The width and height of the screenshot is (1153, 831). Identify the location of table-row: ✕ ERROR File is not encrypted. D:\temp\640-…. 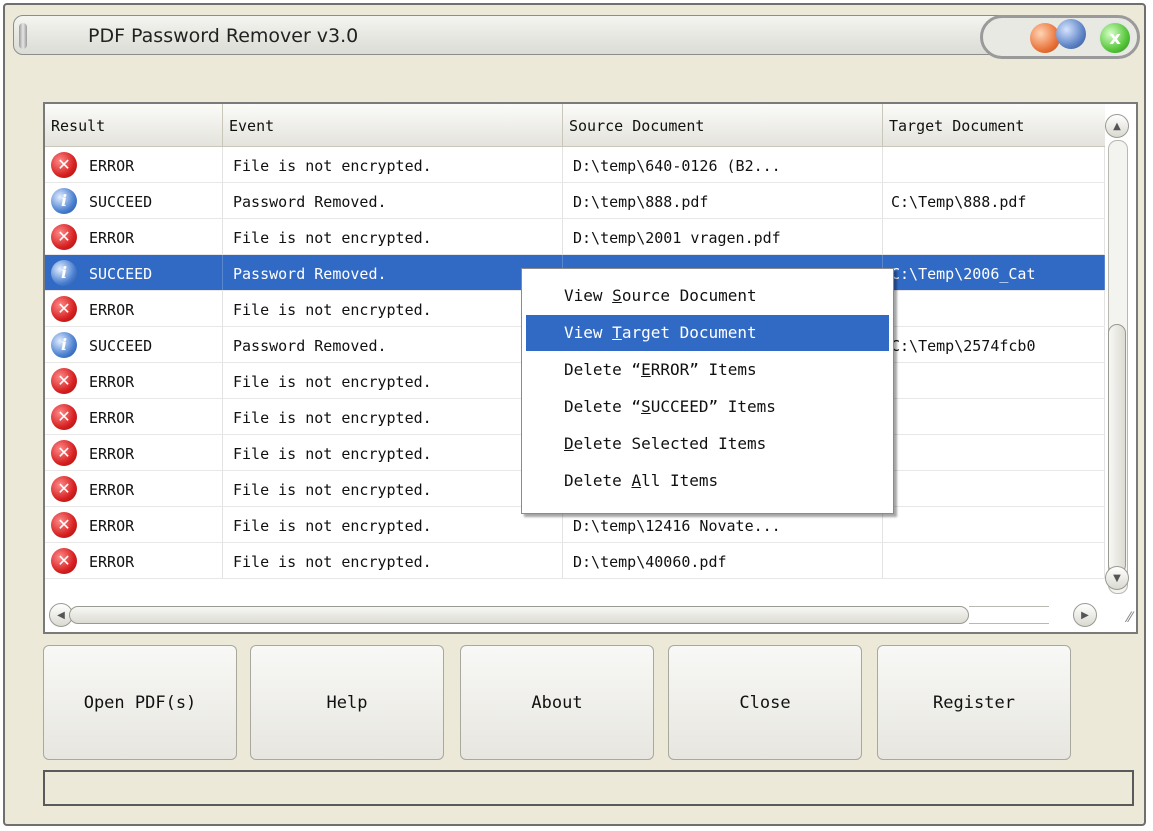
(575, 165).